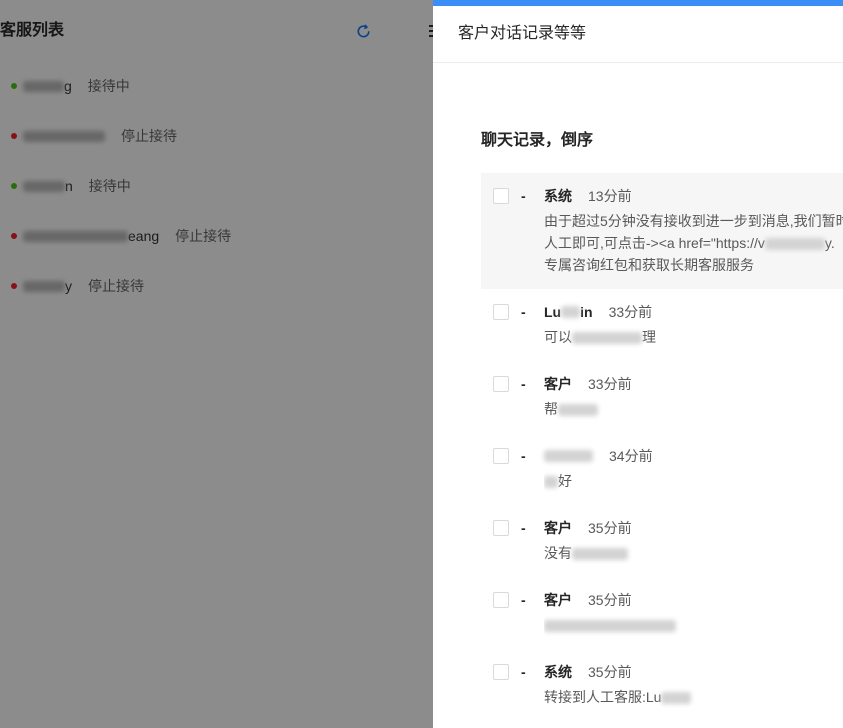  I want to click on message-text: 可以, so click(558, 337).